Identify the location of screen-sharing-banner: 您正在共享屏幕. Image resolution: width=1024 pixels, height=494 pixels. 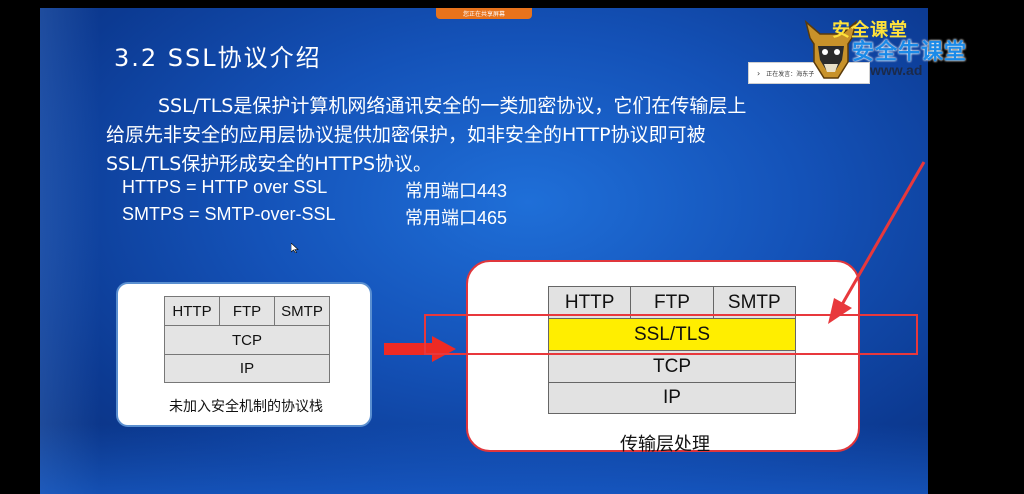
(484, 13).